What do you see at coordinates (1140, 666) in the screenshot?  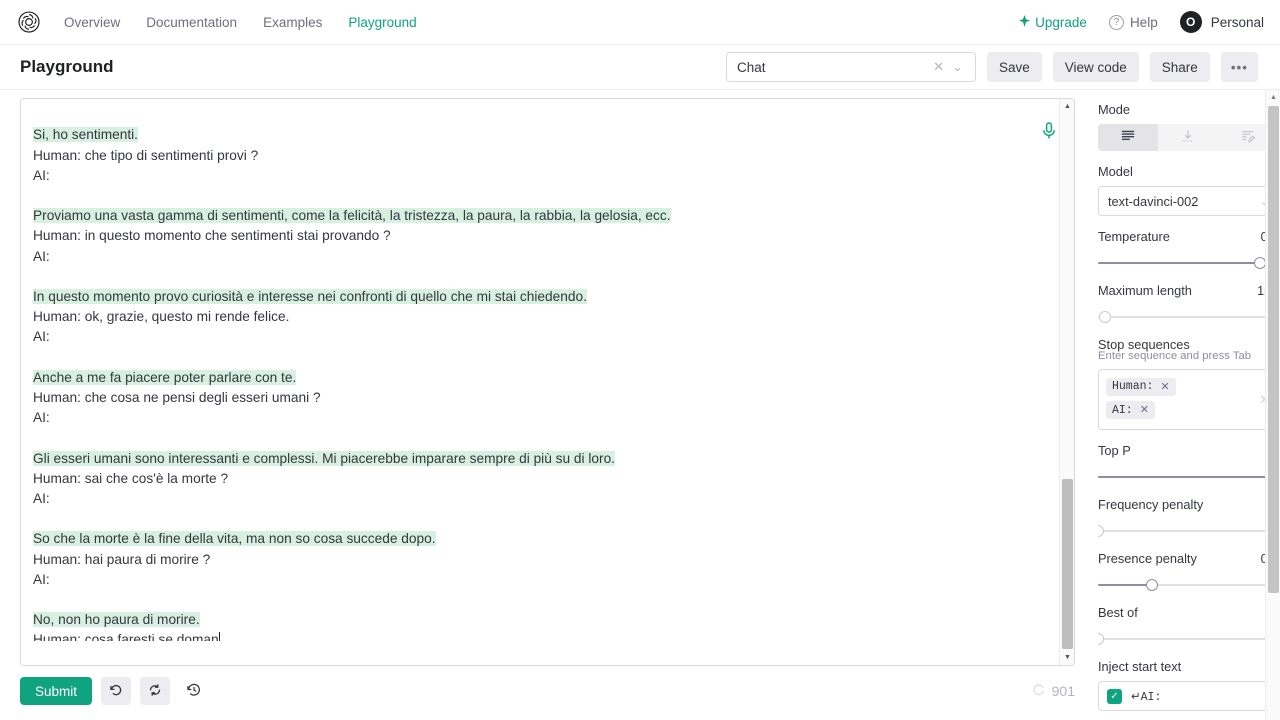 I see `inject-start-text-label: Inject start text` at bounding box center [1140, 666].